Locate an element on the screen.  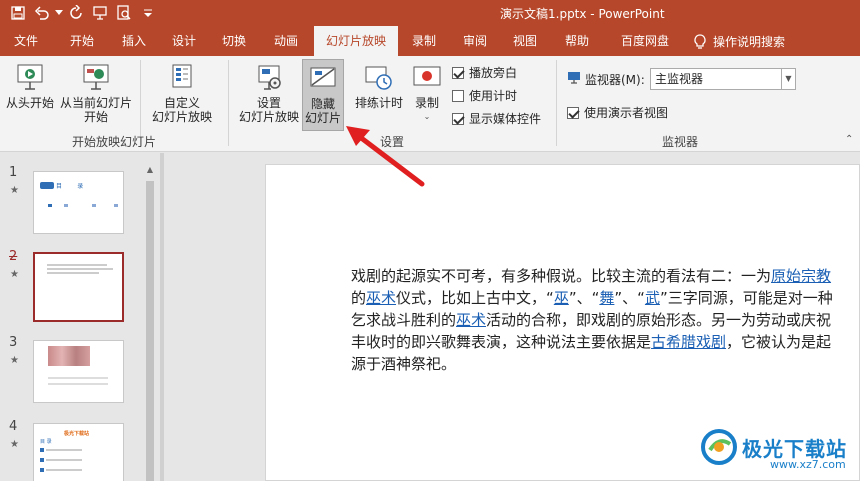
setup-slideshow-label-1: 设置 is located at coordinates (268, 103).